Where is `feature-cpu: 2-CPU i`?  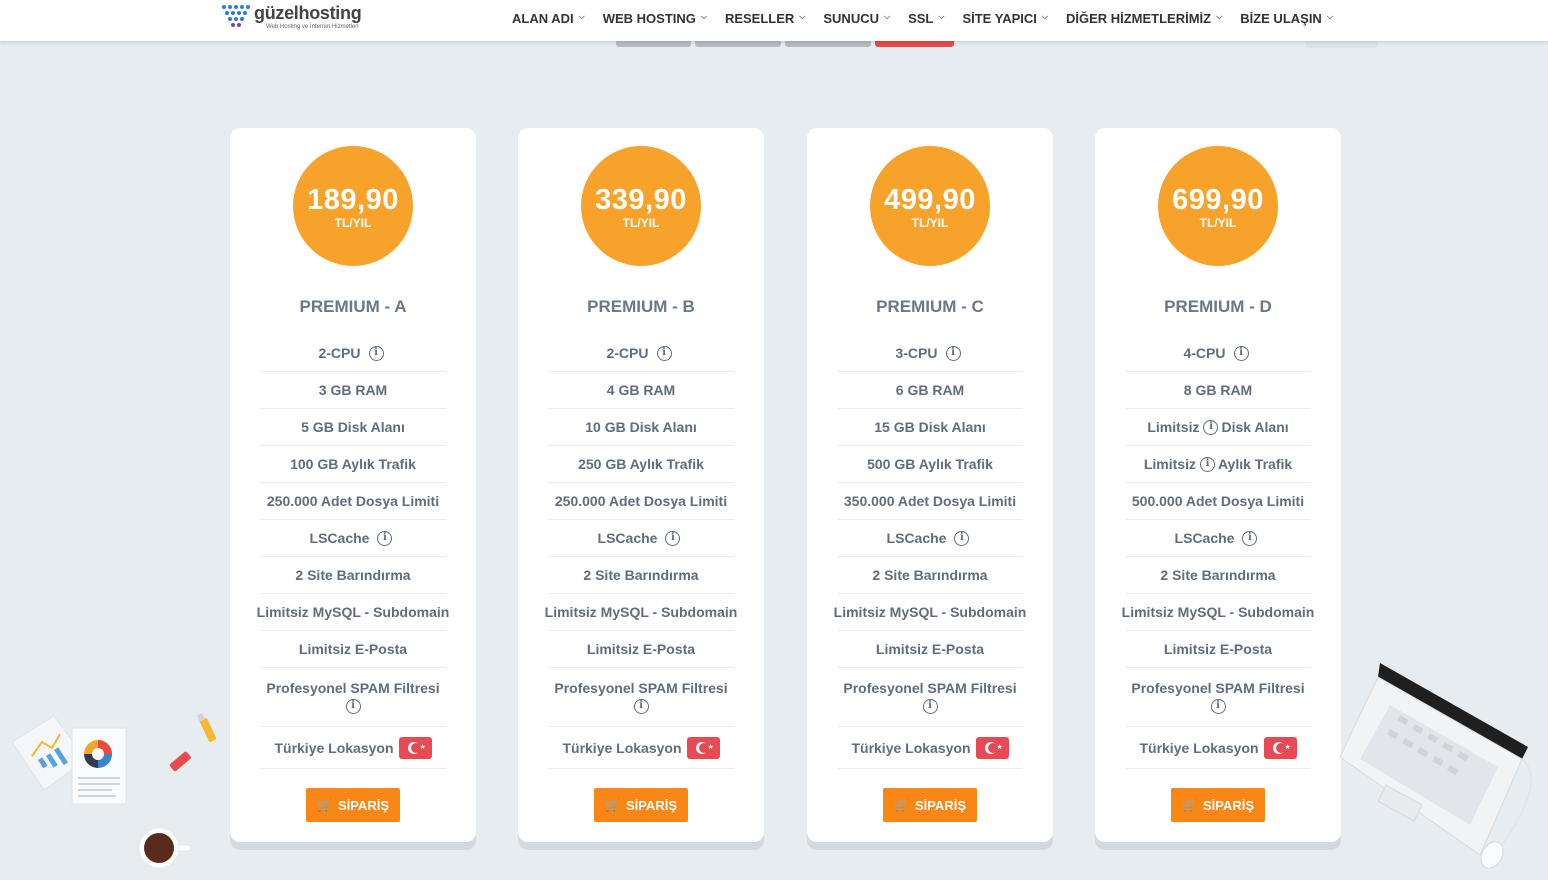
feature-cpu: 2-CPU i is located at coordinates (353, 353).